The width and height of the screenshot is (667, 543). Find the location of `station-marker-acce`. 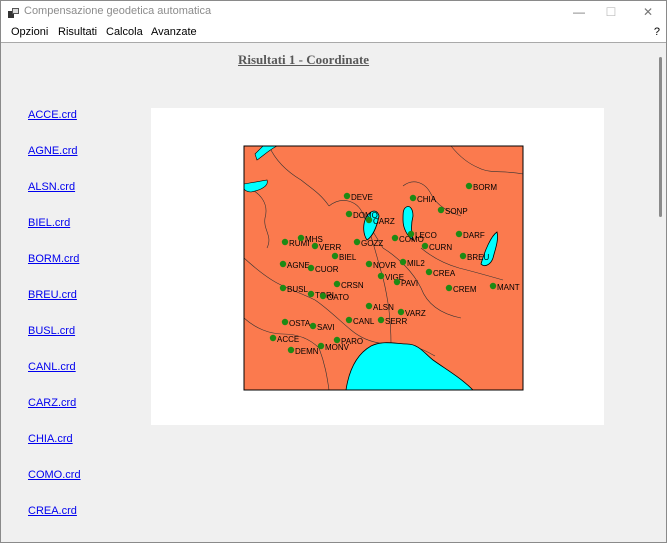

station-marker-acce is located at coordinates (273, 338).